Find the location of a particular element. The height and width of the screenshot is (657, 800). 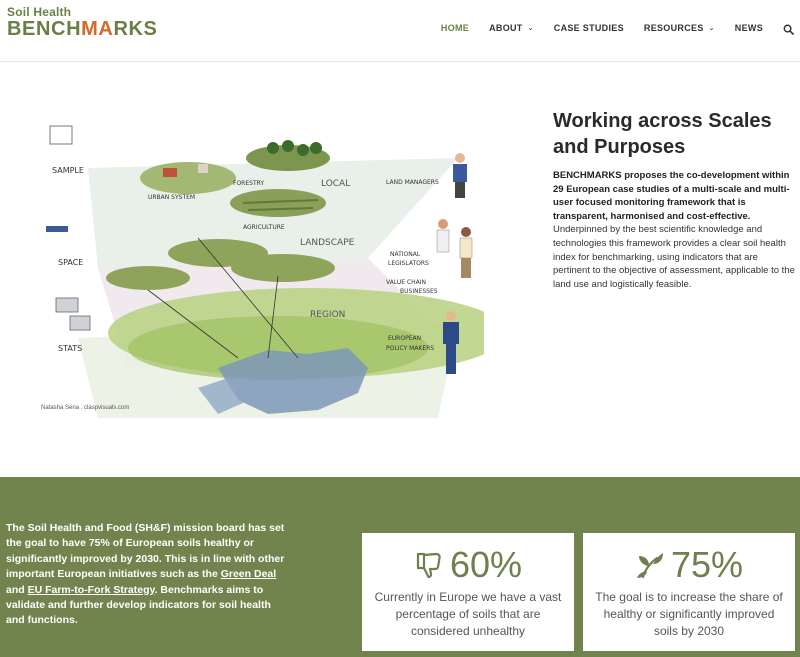

nav-news: NEWS is located at coordinates (749, 28).